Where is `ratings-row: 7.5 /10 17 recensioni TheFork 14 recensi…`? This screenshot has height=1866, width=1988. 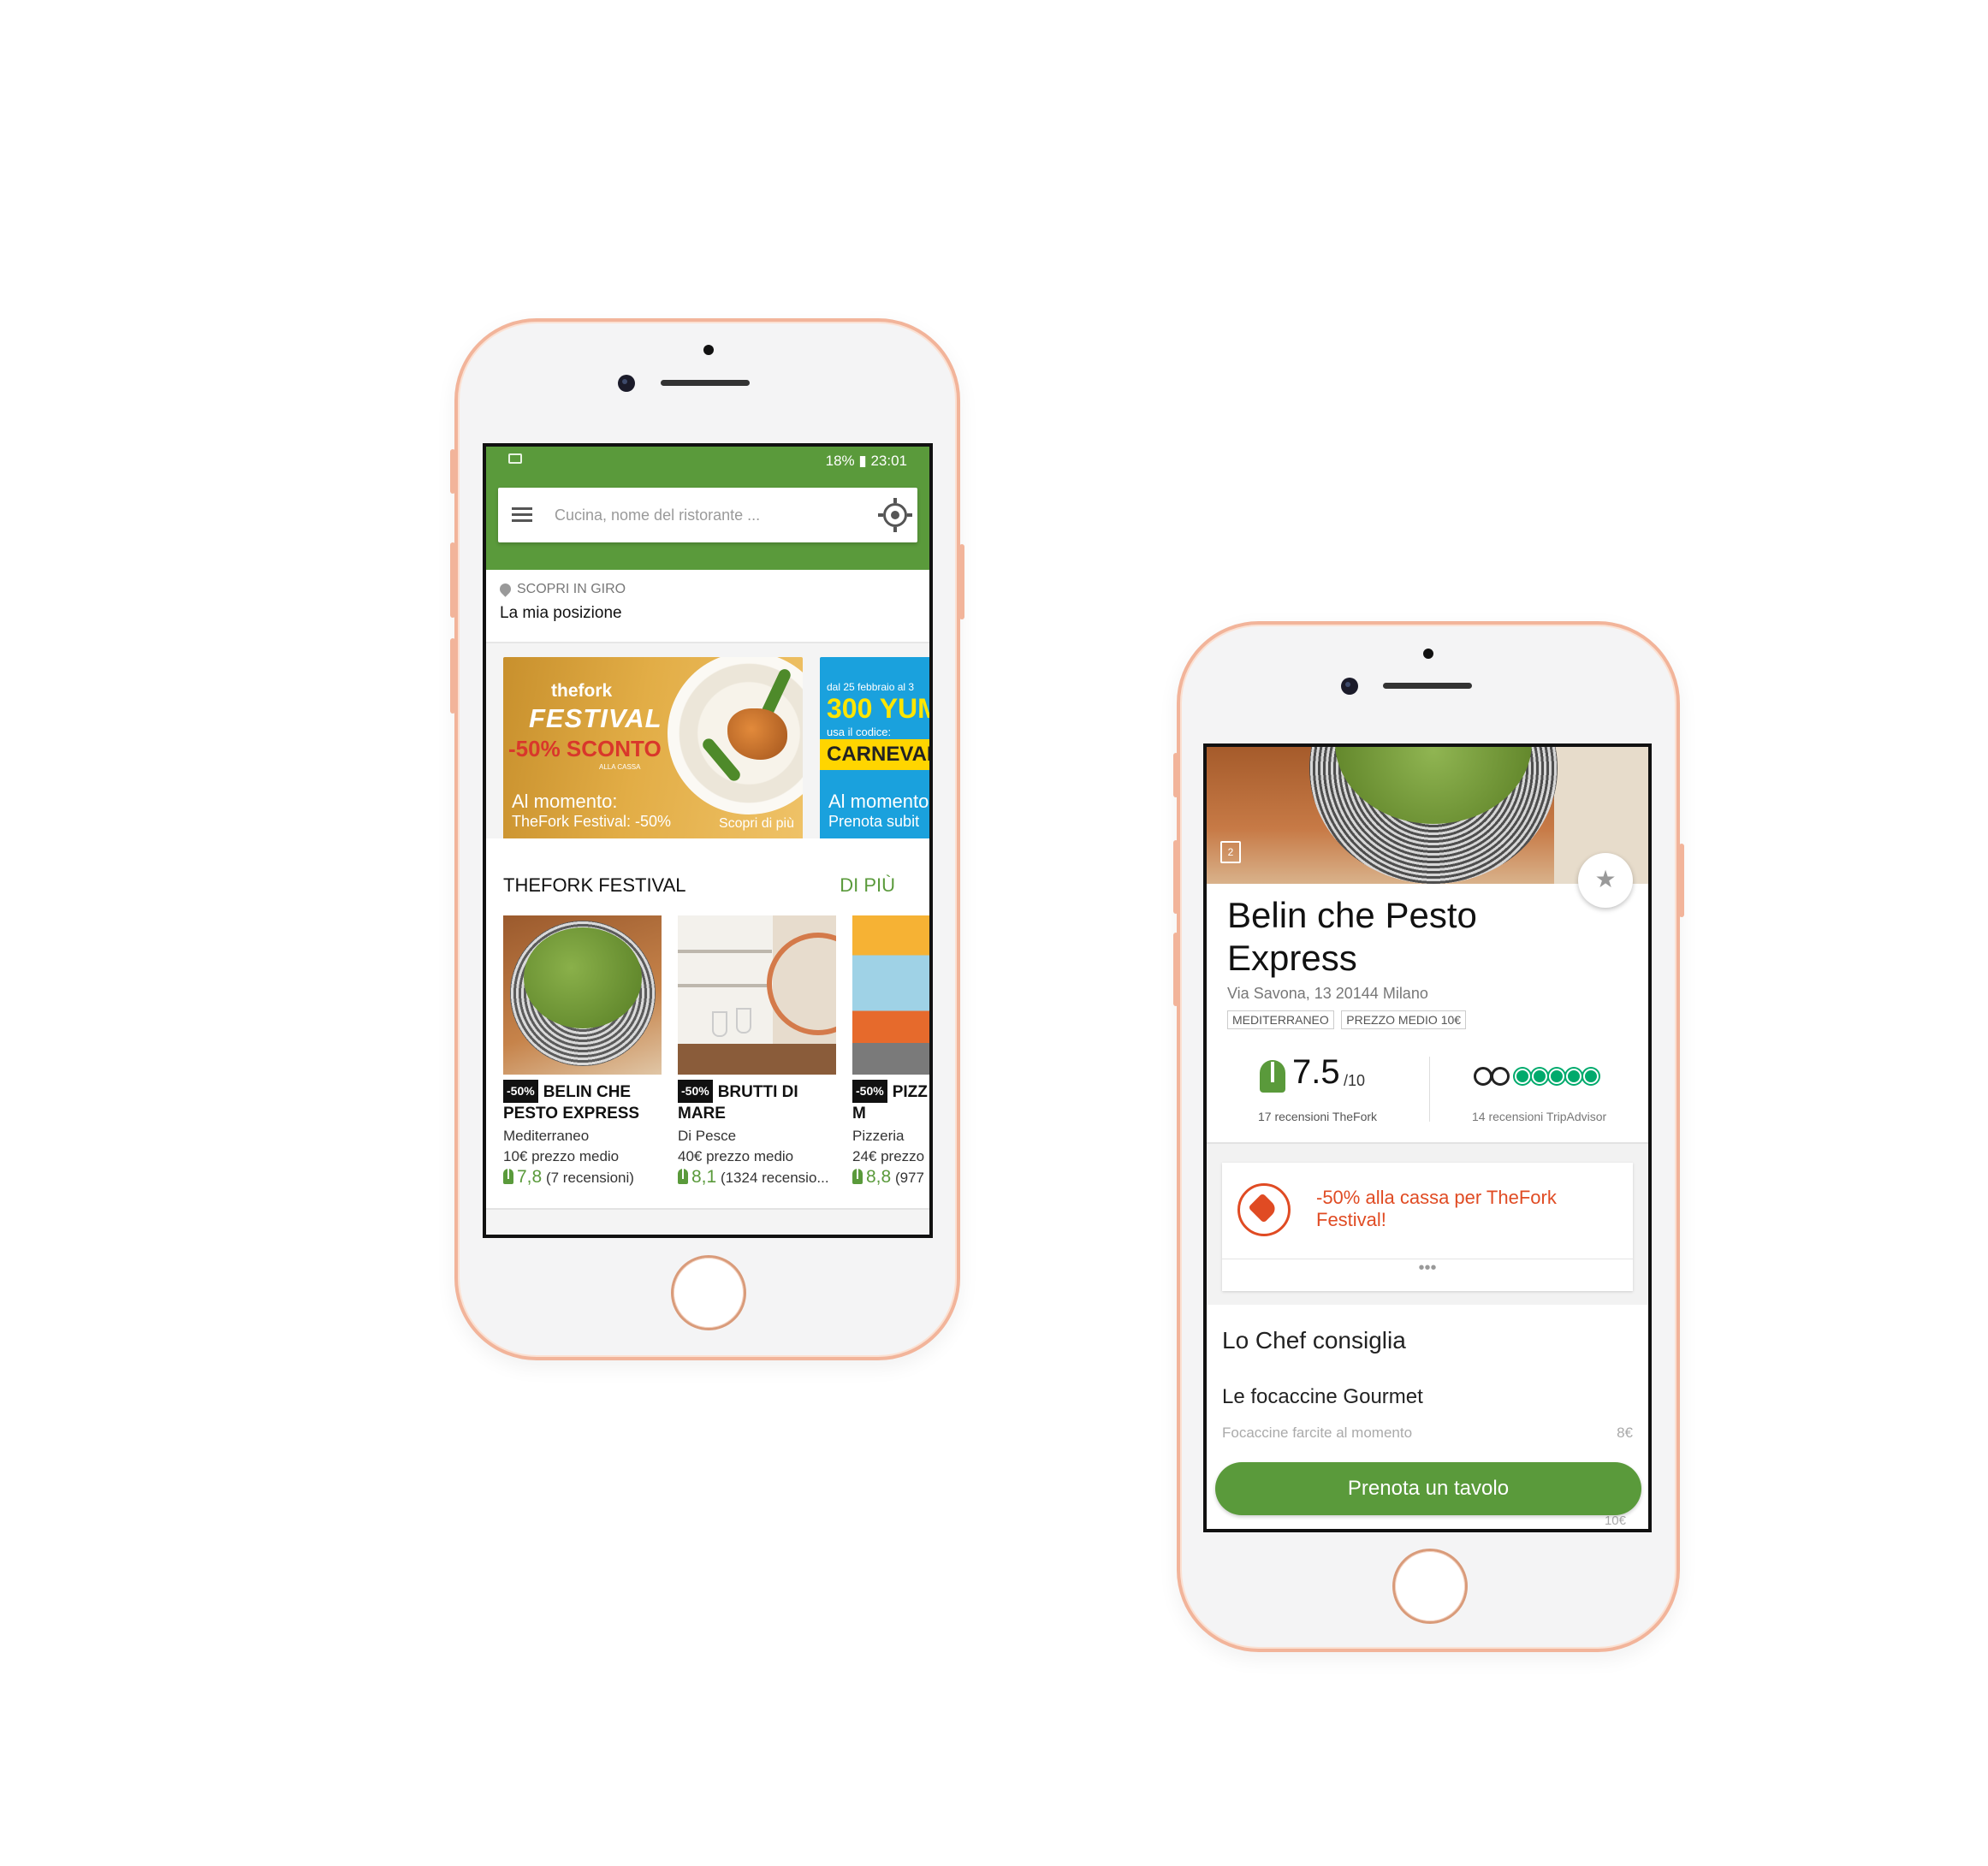 ratings-row: 7.5 /10 17 recensioni TheFork 14 recensi… is located at coordinates (1428, 1095).